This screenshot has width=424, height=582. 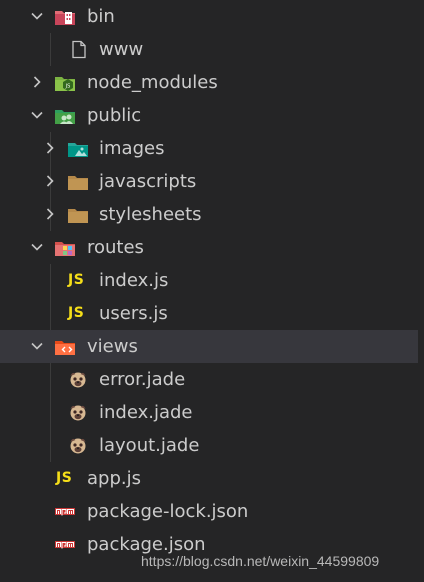 I want to click on tree-item-label: layout.jade, so click(x=149, y=445).